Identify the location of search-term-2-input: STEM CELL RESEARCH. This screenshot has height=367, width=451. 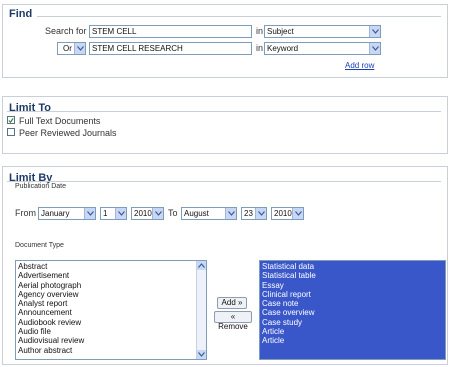
(170, 48).